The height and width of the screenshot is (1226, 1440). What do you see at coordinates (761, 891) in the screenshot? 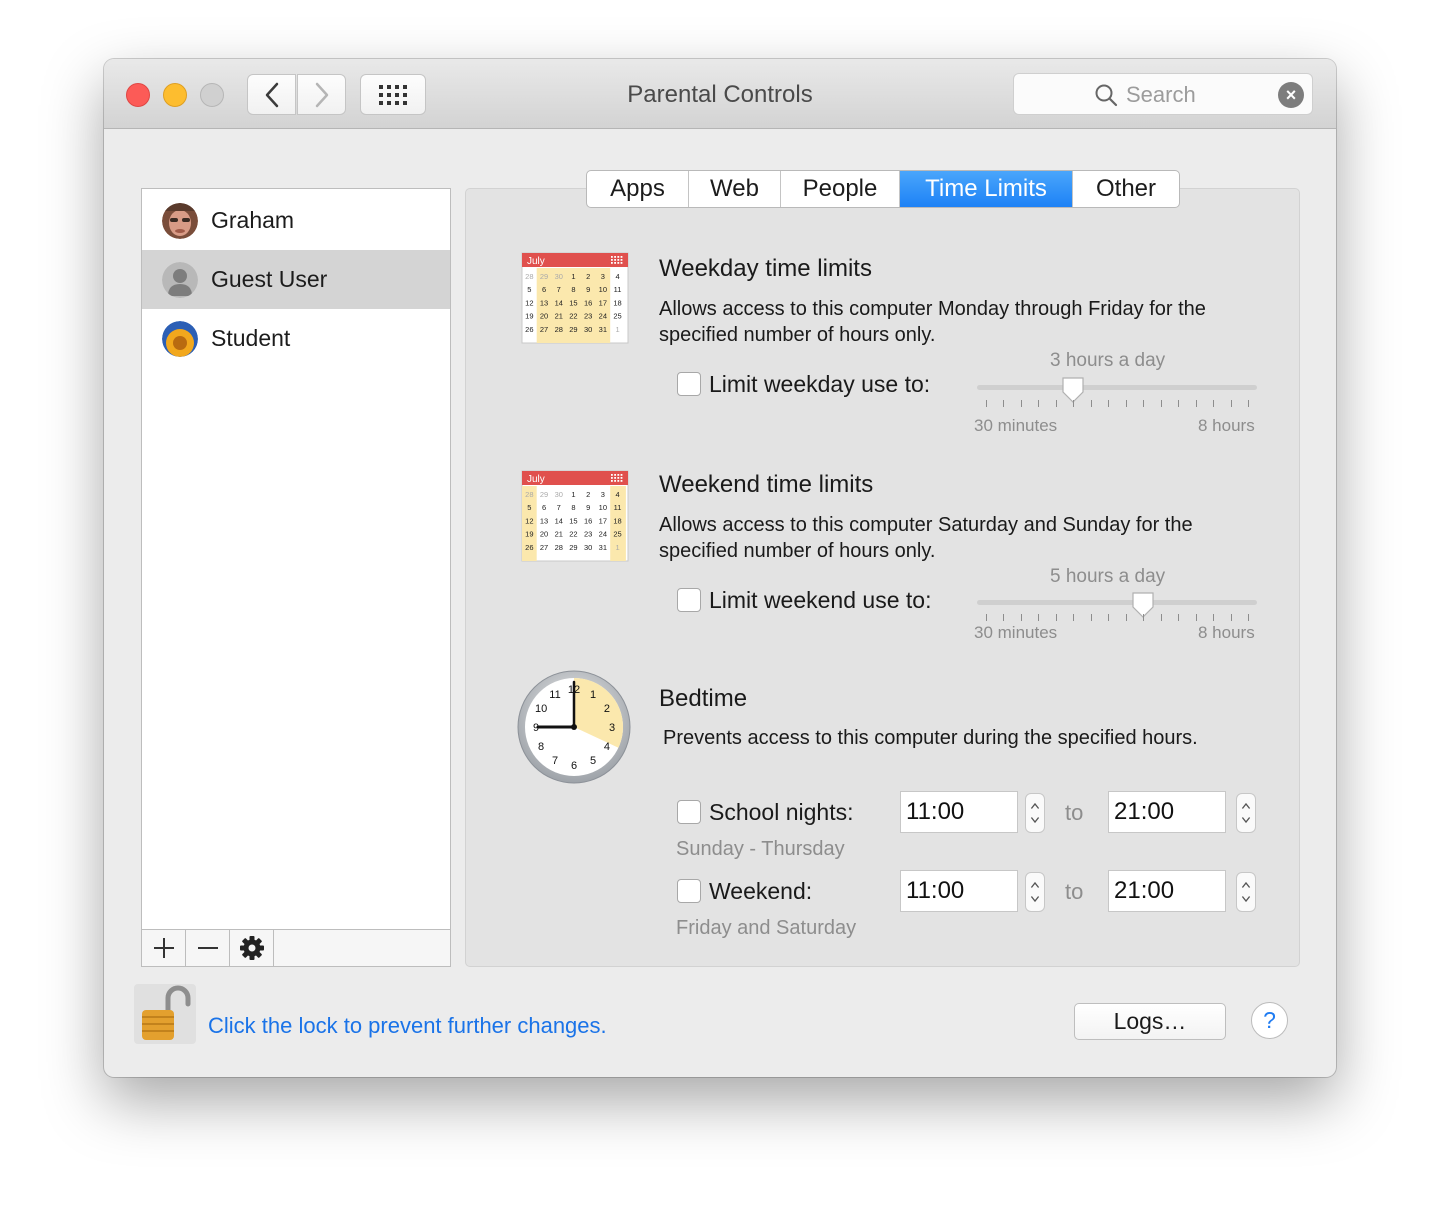
I see `weekend-bedtime-label: Weekend:` at bounding box center [761, 891].